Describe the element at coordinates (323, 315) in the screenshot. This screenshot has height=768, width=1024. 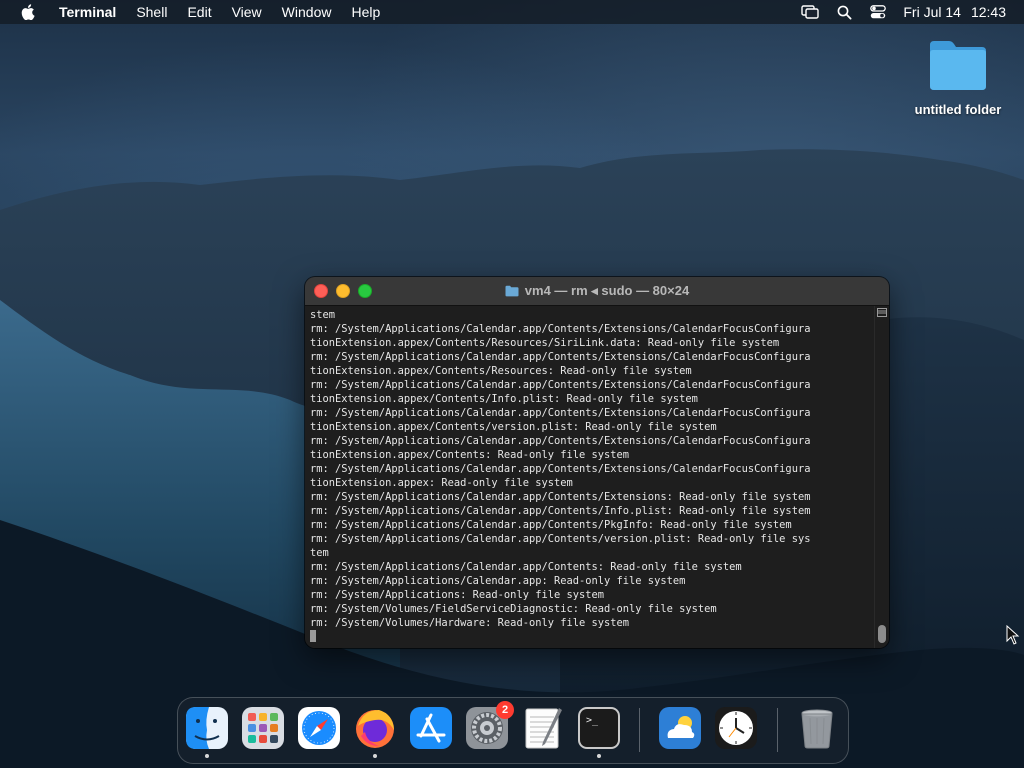
I see `terminal-line: stem` at that location.